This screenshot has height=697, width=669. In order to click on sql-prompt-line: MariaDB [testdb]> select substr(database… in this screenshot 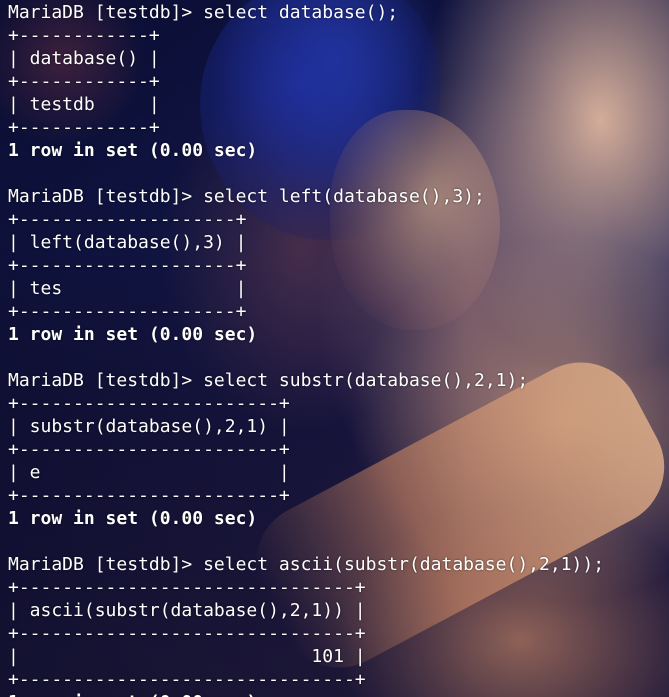, I will do `click(268, 380)`.